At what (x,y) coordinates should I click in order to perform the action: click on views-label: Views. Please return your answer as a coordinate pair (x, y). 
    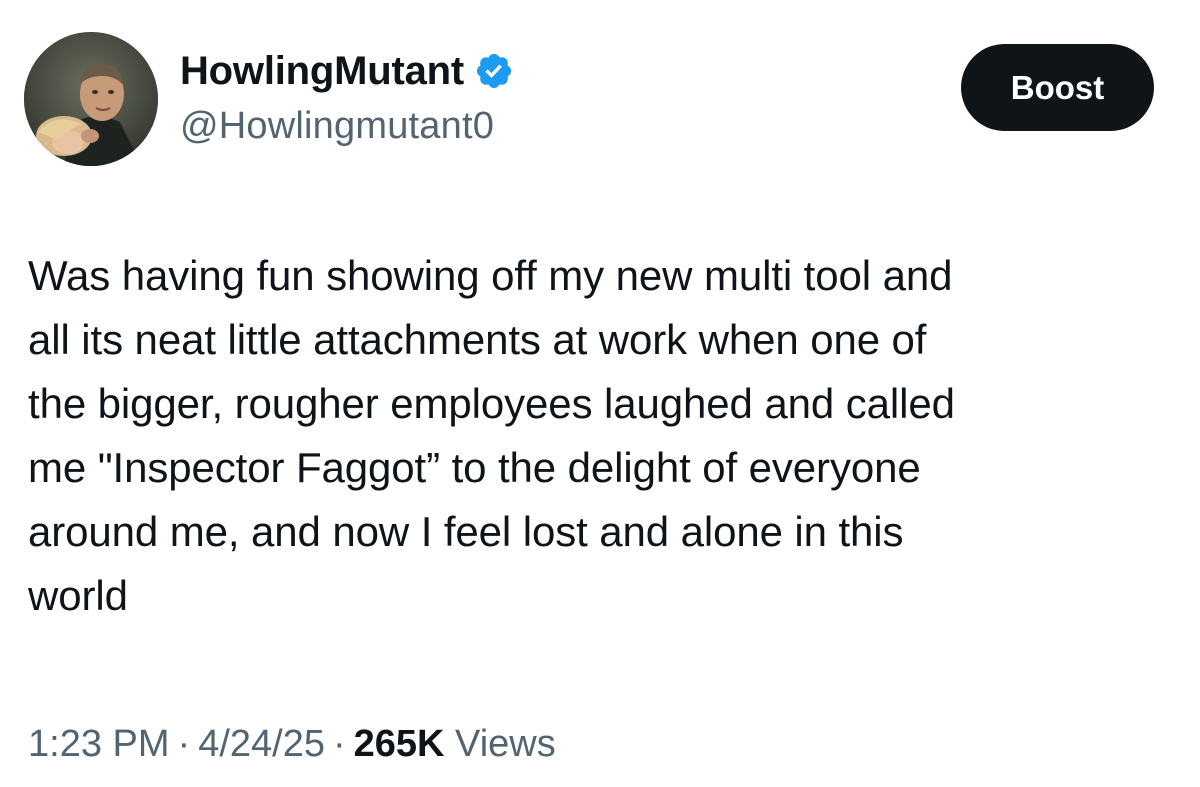
    Looking at the image, I should click on (505, 744).